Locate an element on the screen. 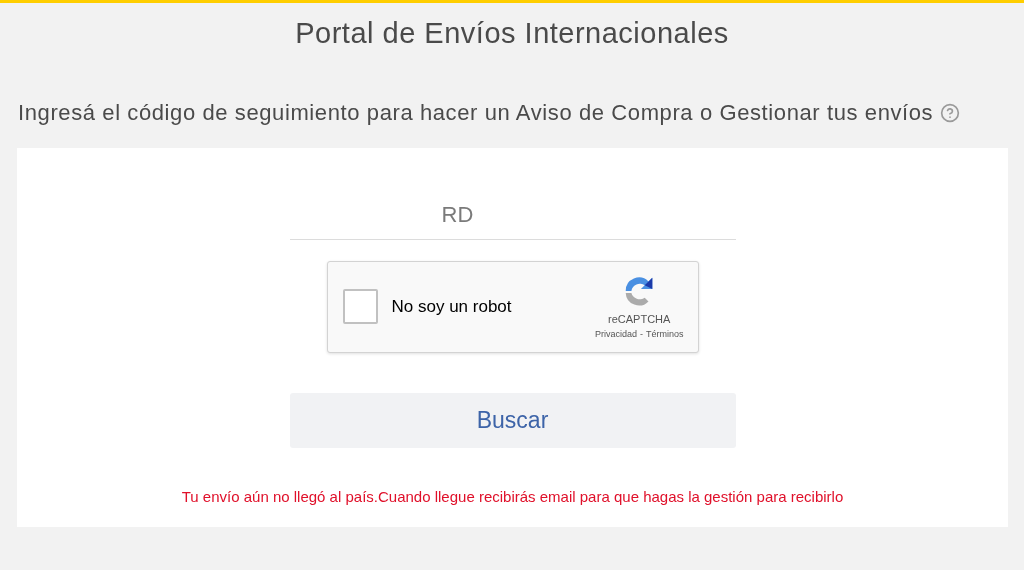 This screenshot has height=570, width=1024. terms-link: Términos is located at coordinates (665, 335).